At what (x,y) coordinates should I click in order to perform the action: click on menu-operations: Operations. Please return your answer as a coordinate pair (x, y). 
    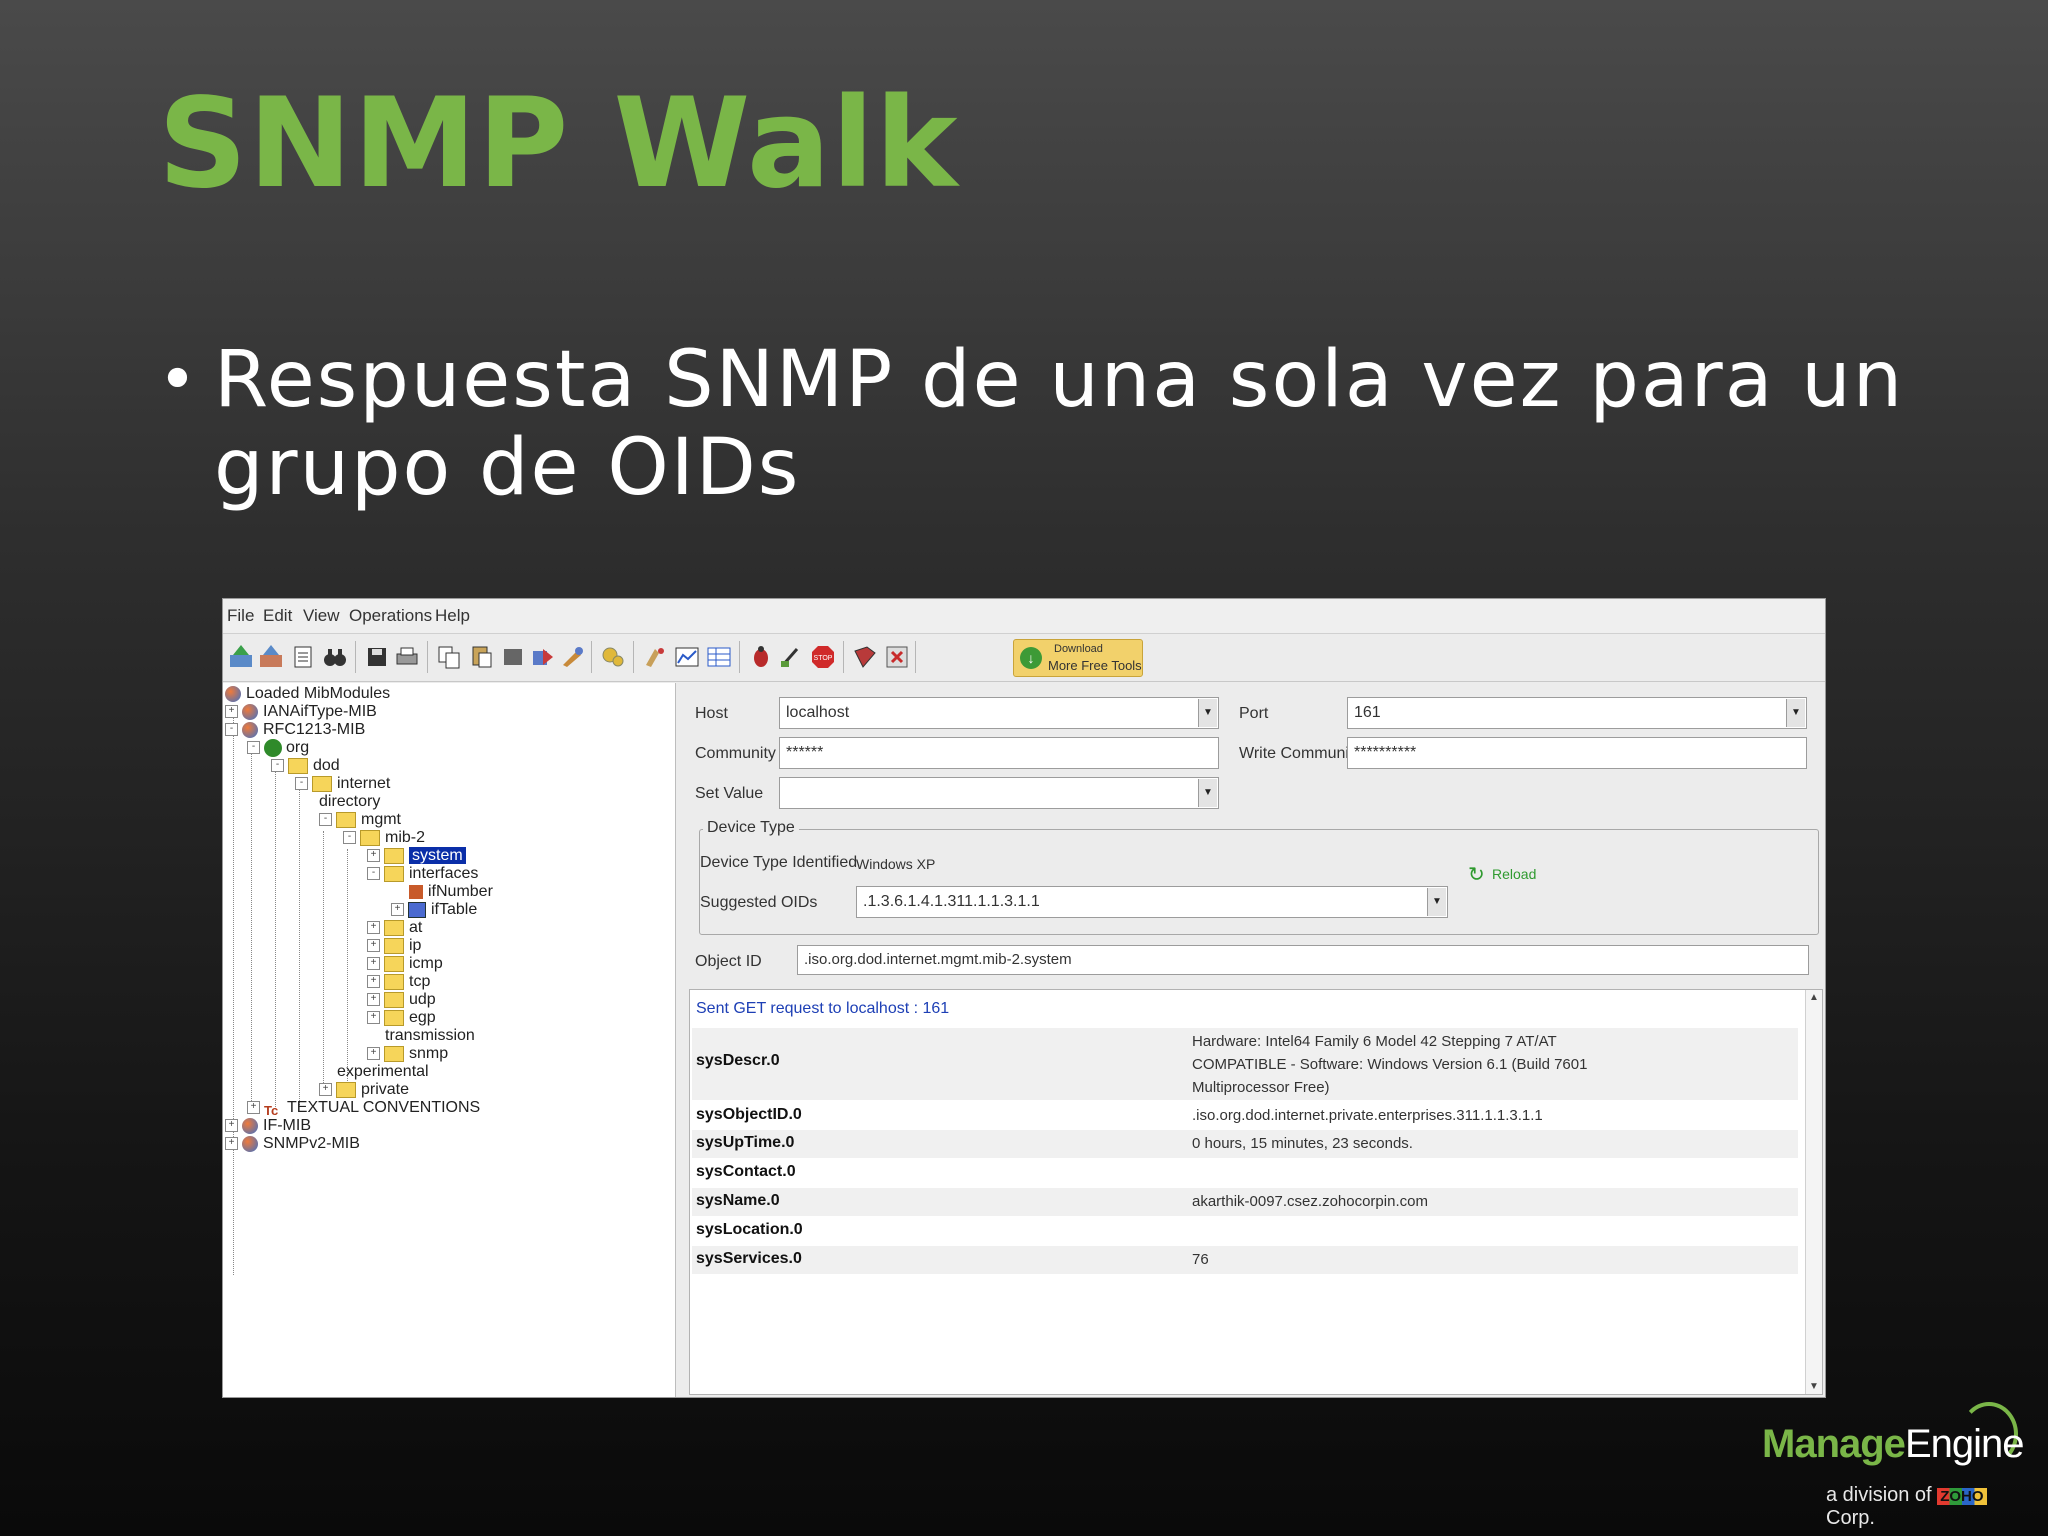
    Looking at the image, I should click on (390, 616).